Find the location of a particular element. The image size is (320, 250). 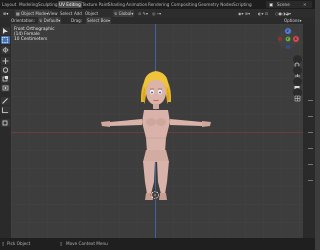

move-icon is located at coordinates (5, 61).